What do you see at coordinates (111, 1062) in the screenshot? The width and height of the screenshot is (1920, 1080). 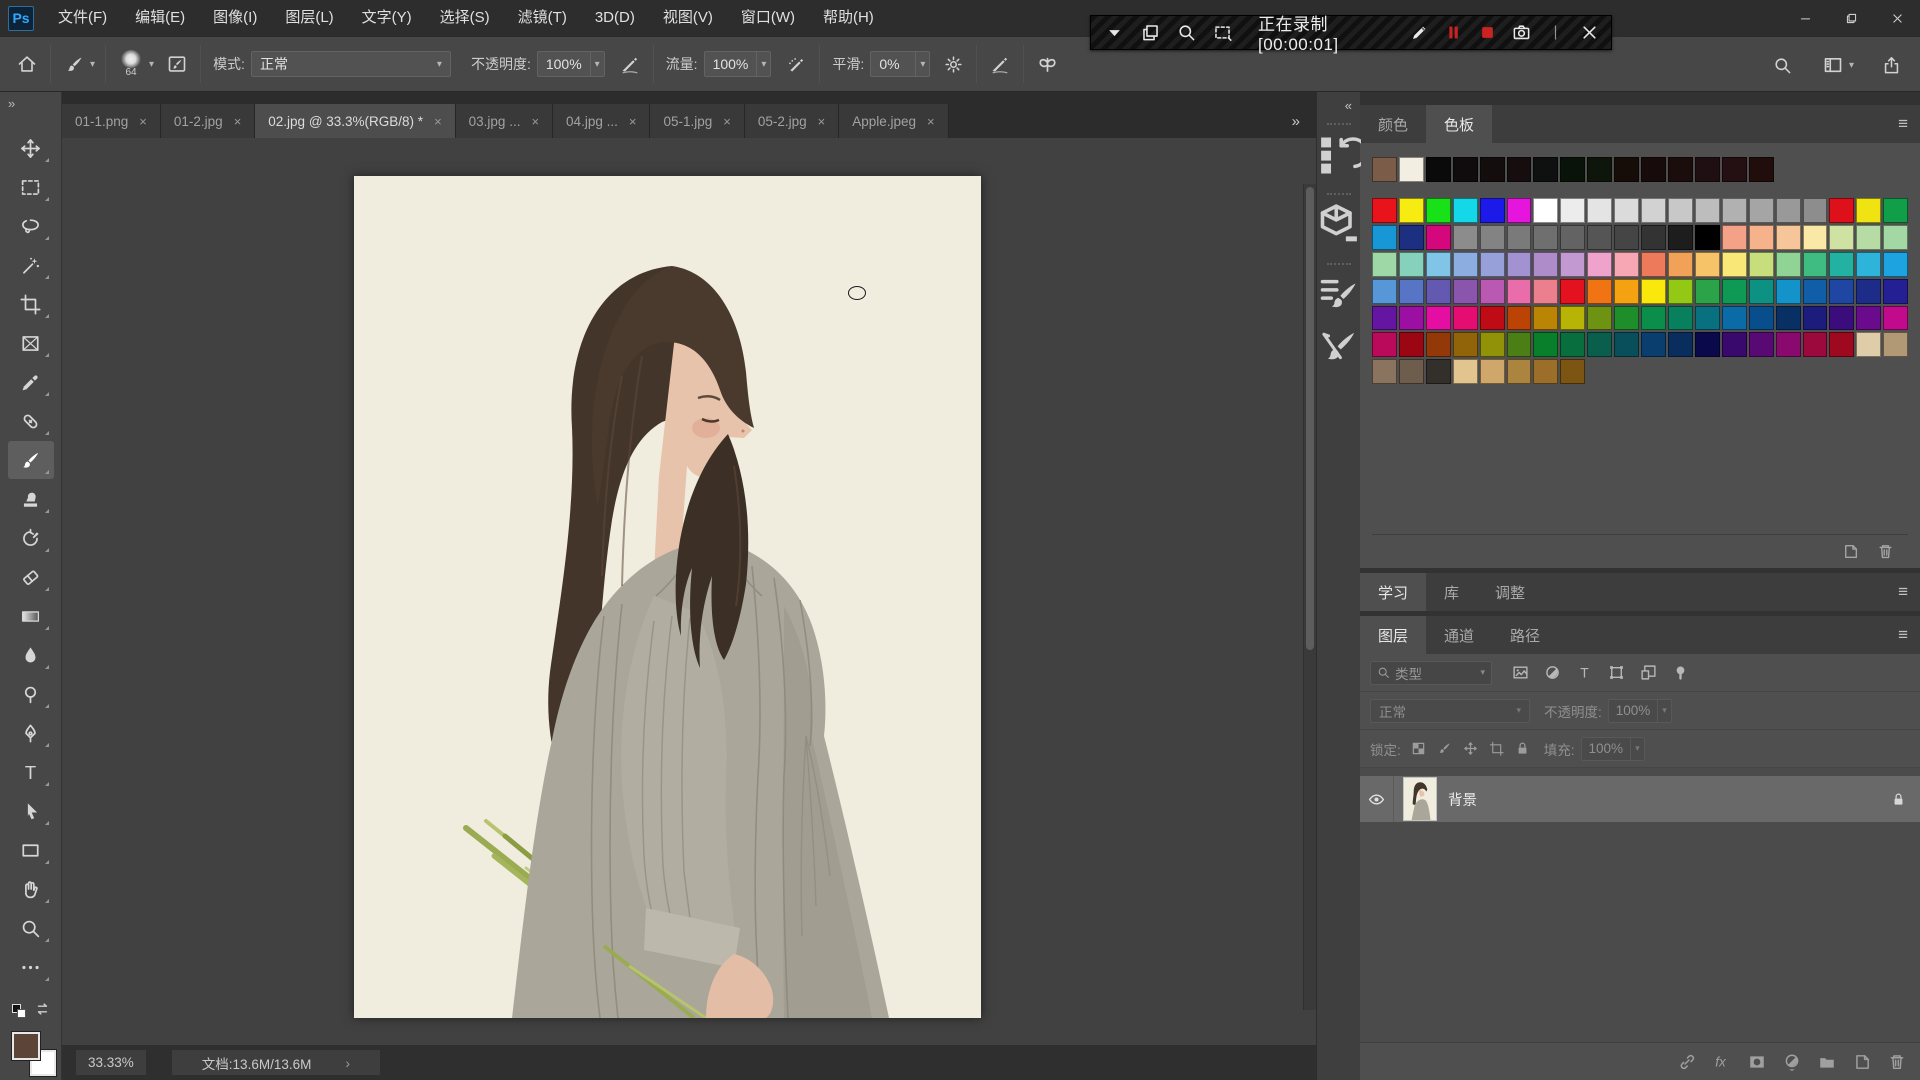 I see `zoom-level-field: 33.33%` at bounding box center [111, 1062].